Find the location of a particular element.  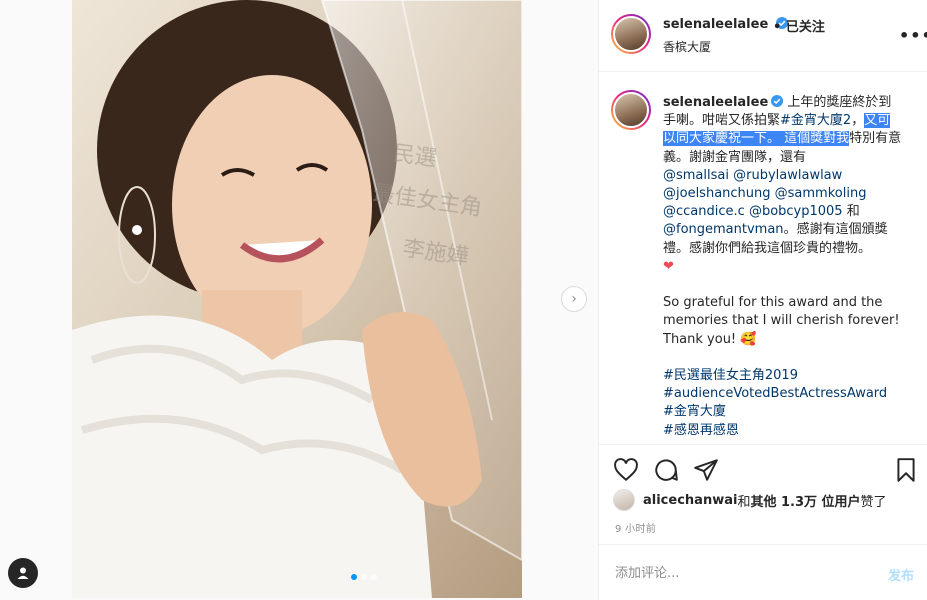

caption-and: 和 is located at coordinates (851, 212).